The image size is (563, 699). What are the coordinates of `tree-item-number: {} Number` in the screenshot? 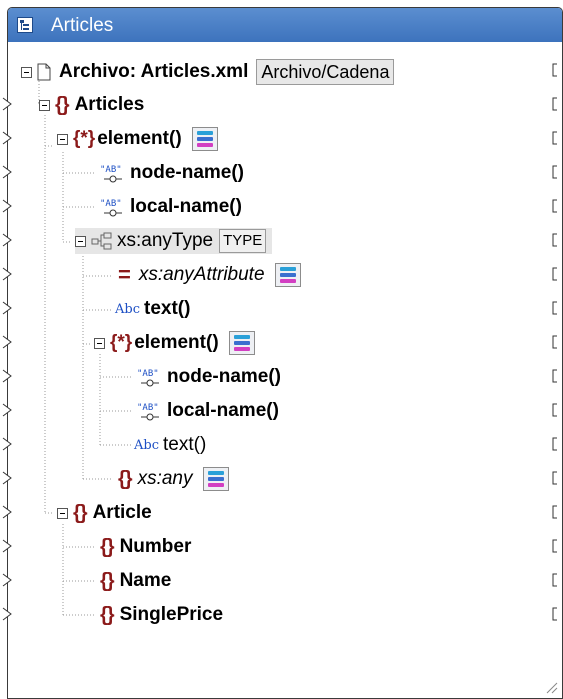 It's located at (145, 547).